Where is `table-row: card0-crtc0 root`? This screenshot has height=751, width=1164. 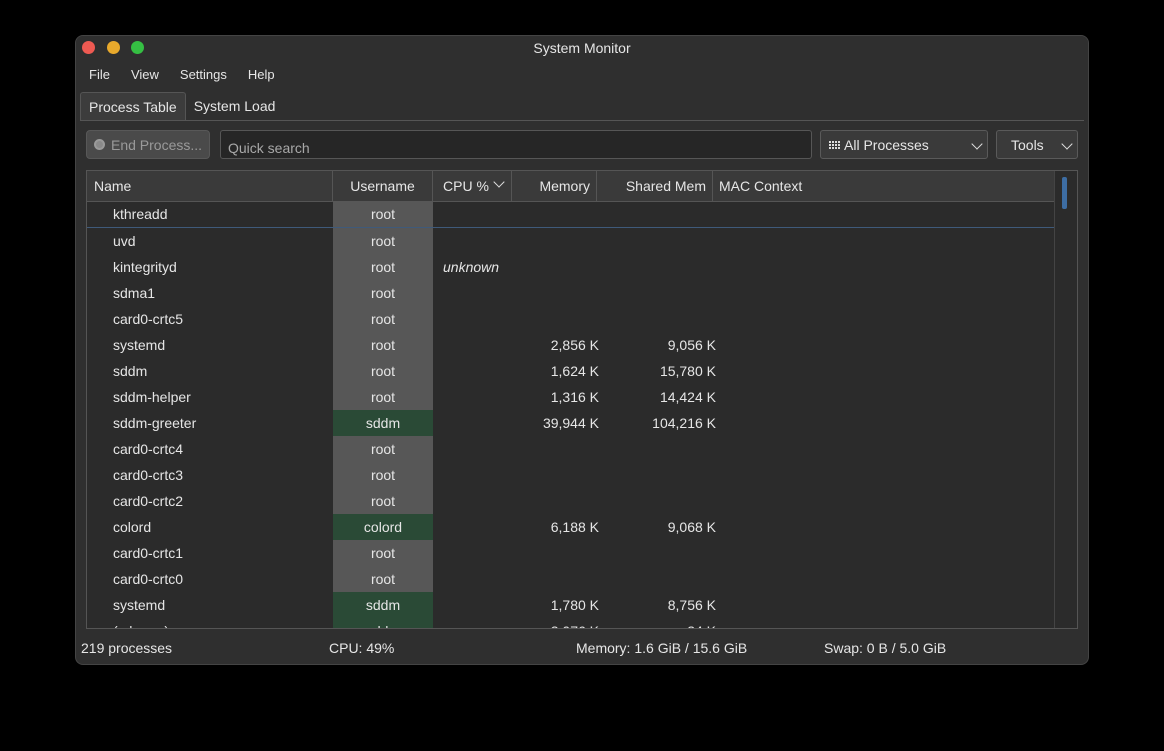
table-row: card0-crtc0 root is located at coordinates (571, 579).